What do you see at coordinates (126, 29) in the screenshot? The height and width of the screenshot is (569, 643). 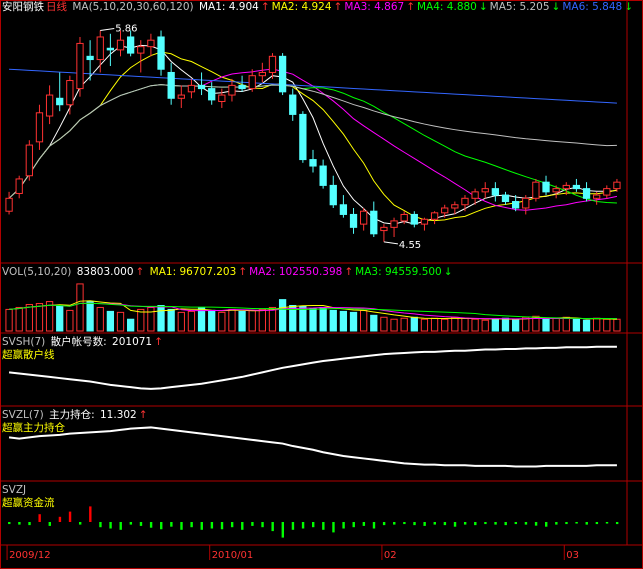 I see `high-marker-label: 5.86` at bounding box center [126, 29].